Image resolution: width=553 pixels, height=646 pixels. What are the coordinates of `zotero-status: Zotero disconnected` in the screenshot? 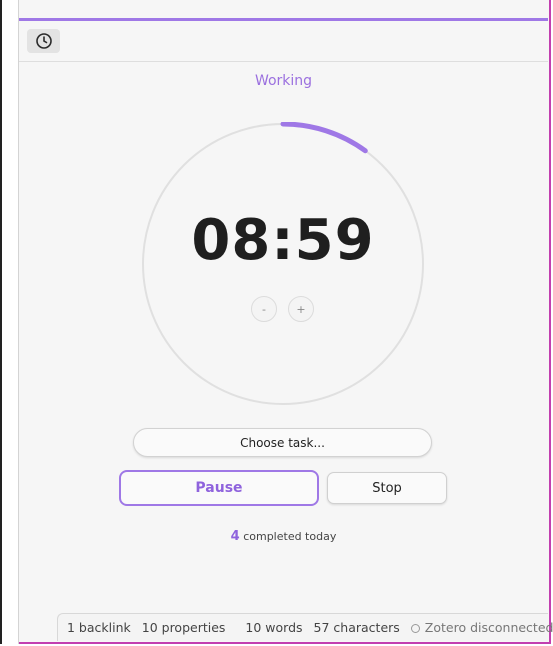 It's located at (481, 627).